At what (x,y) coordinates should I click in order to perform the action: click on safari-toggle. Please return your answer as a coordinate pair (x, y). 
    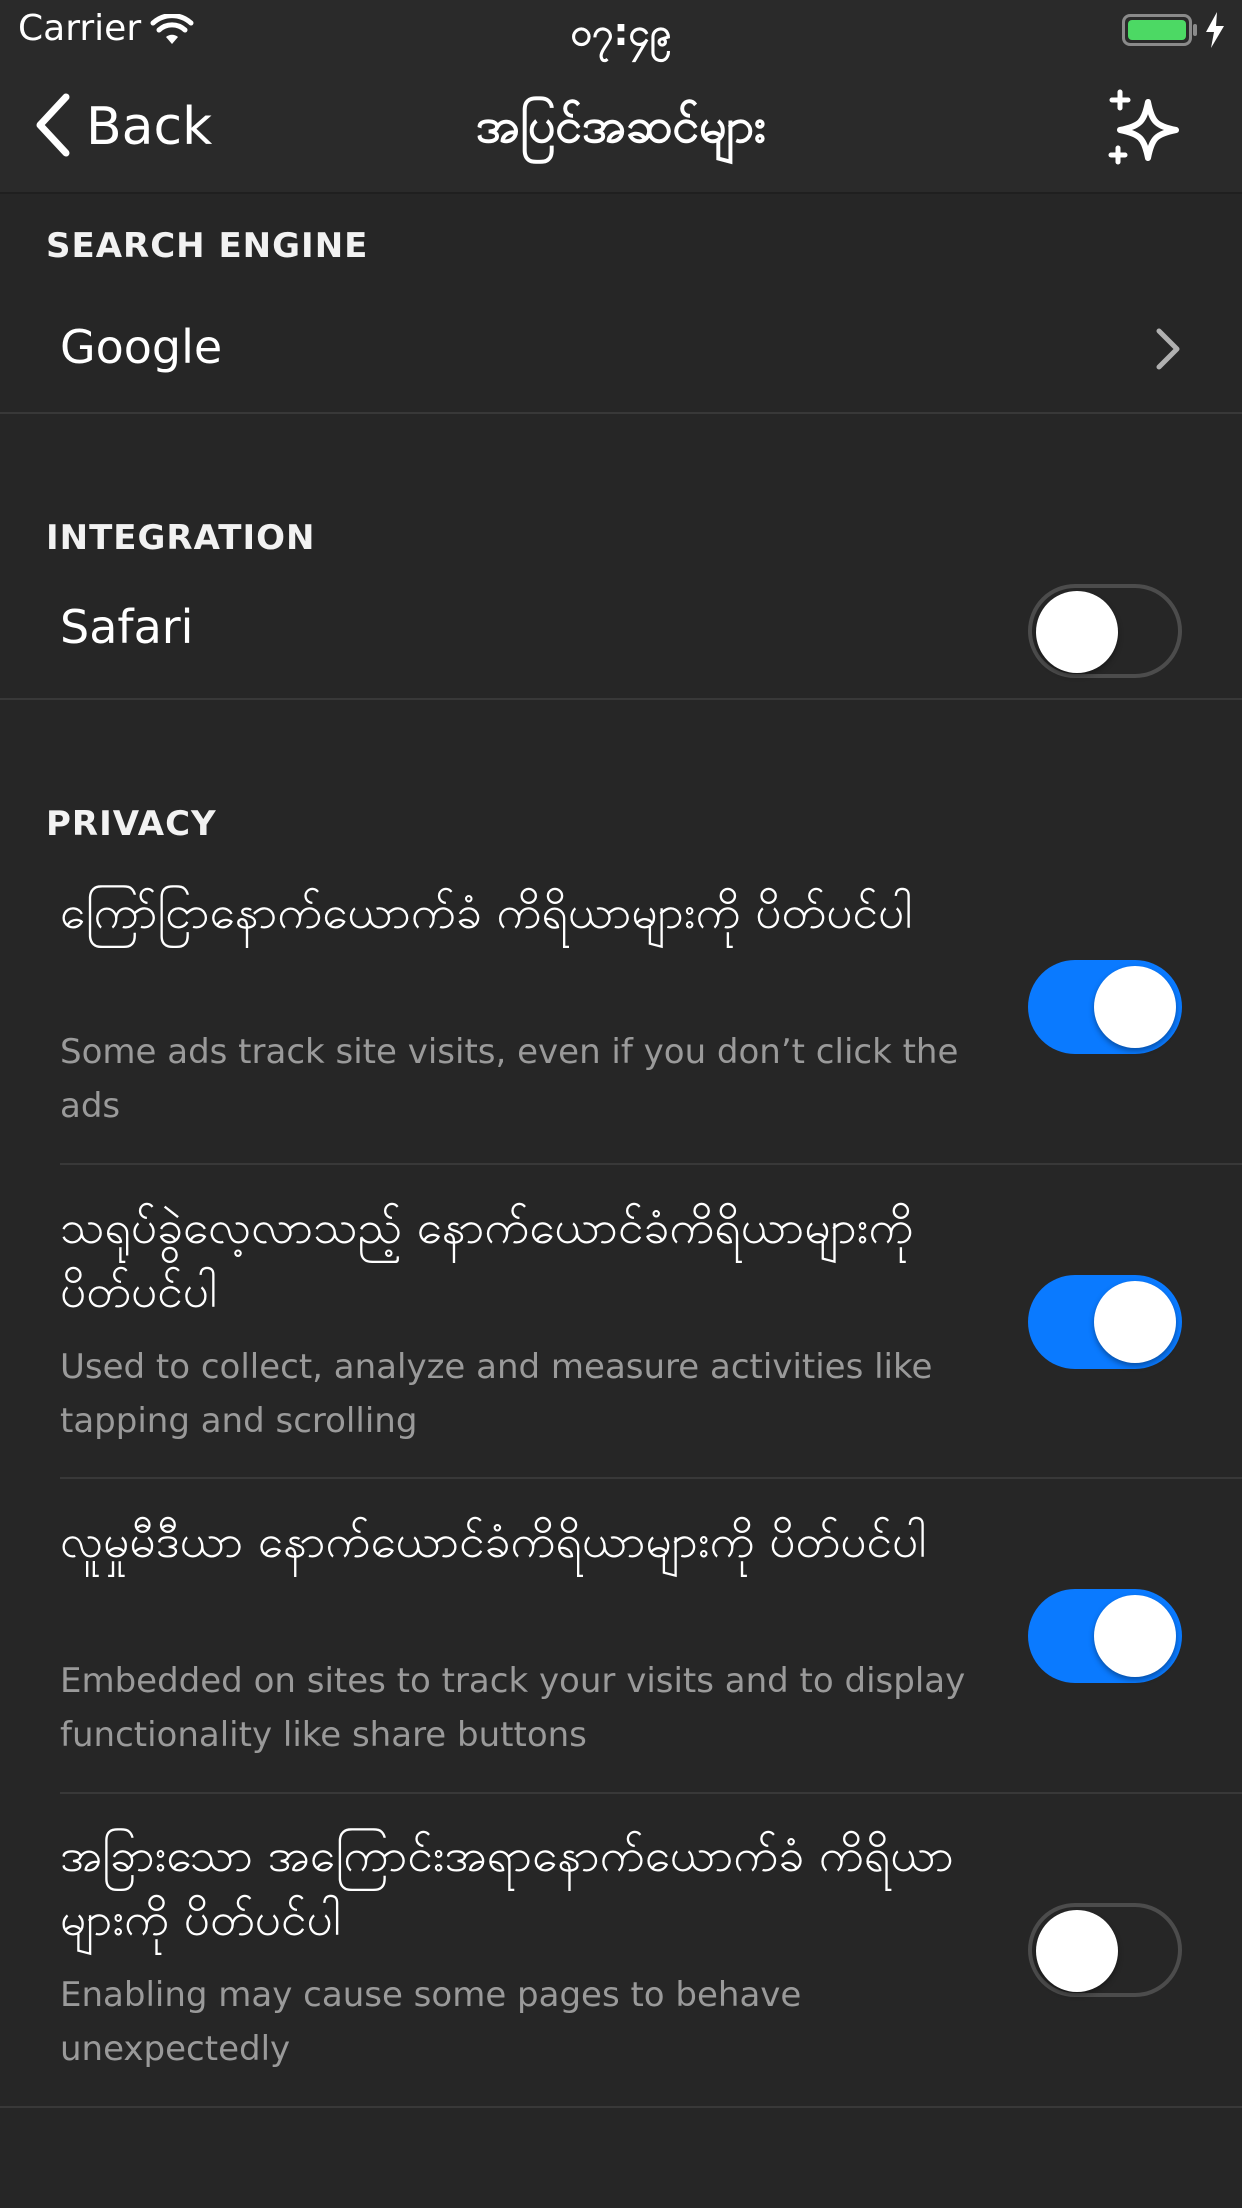
    Looking at the image, I should click on (1105, 631).